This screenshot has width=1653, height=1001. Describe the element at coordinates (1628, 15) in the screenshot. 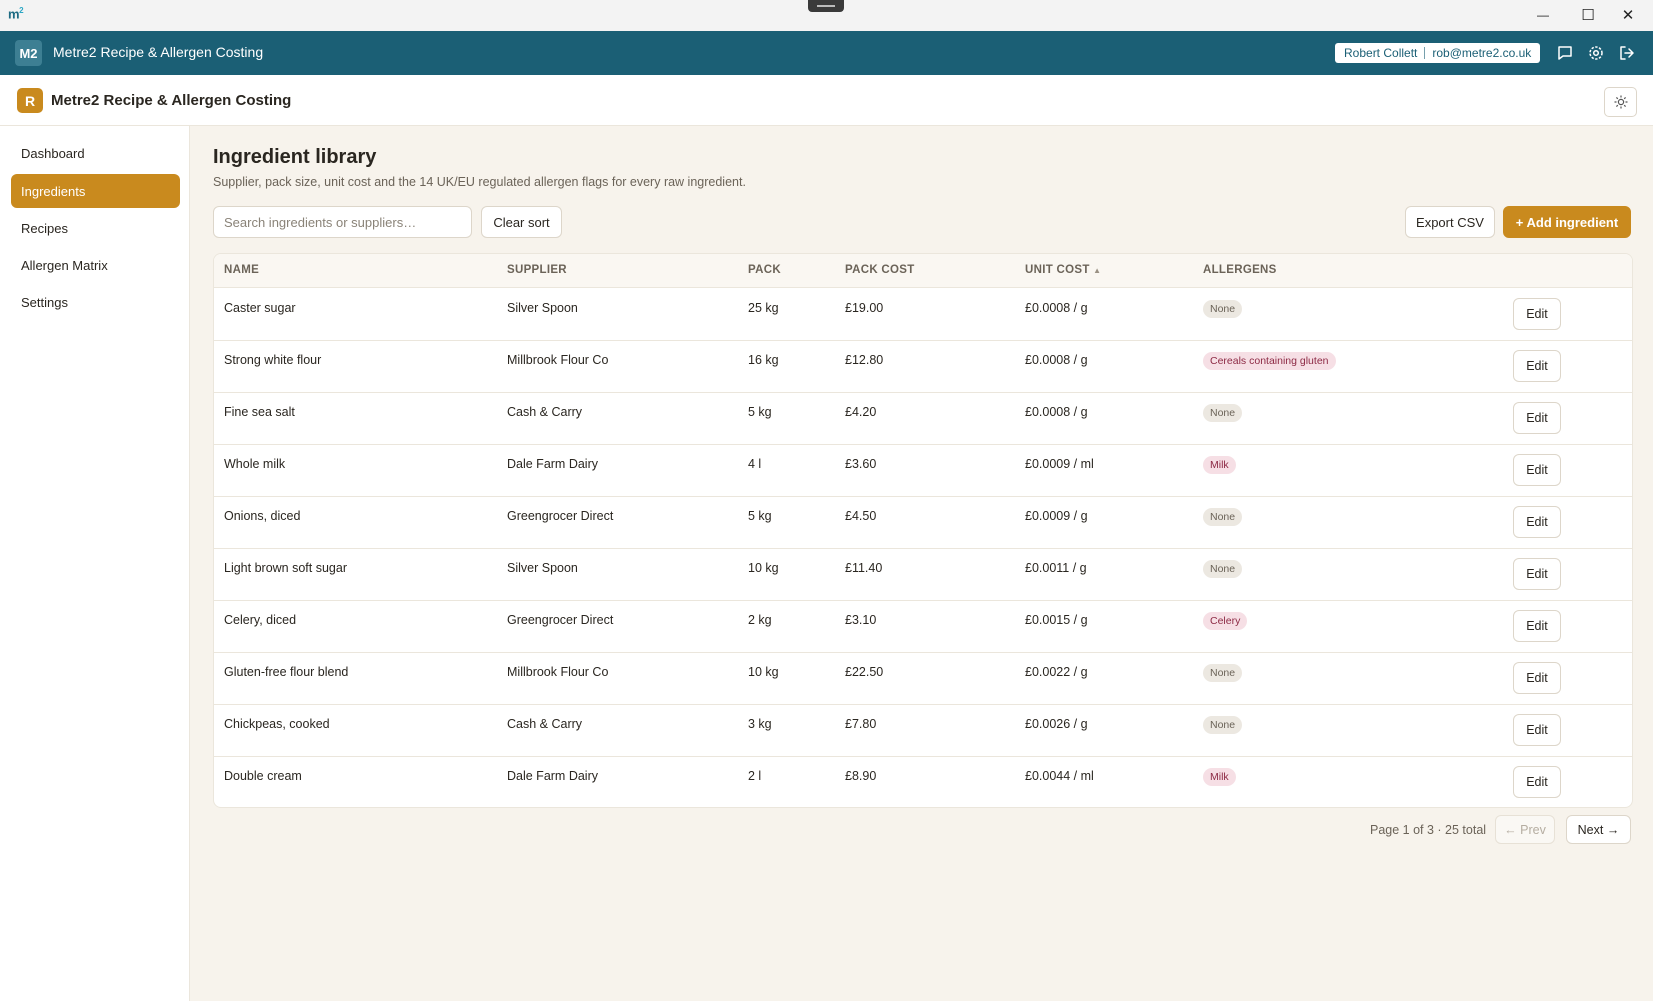

I see `close-window-button: ✕` at that location.